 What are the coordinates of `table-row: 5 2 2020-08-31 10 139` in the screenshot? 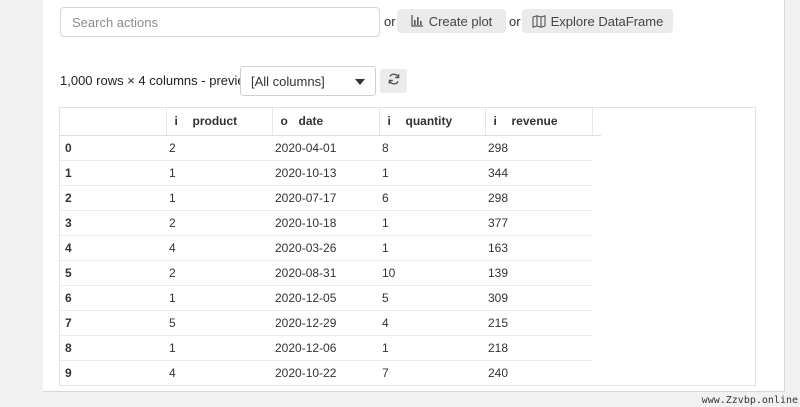 It's located at (330, 273).